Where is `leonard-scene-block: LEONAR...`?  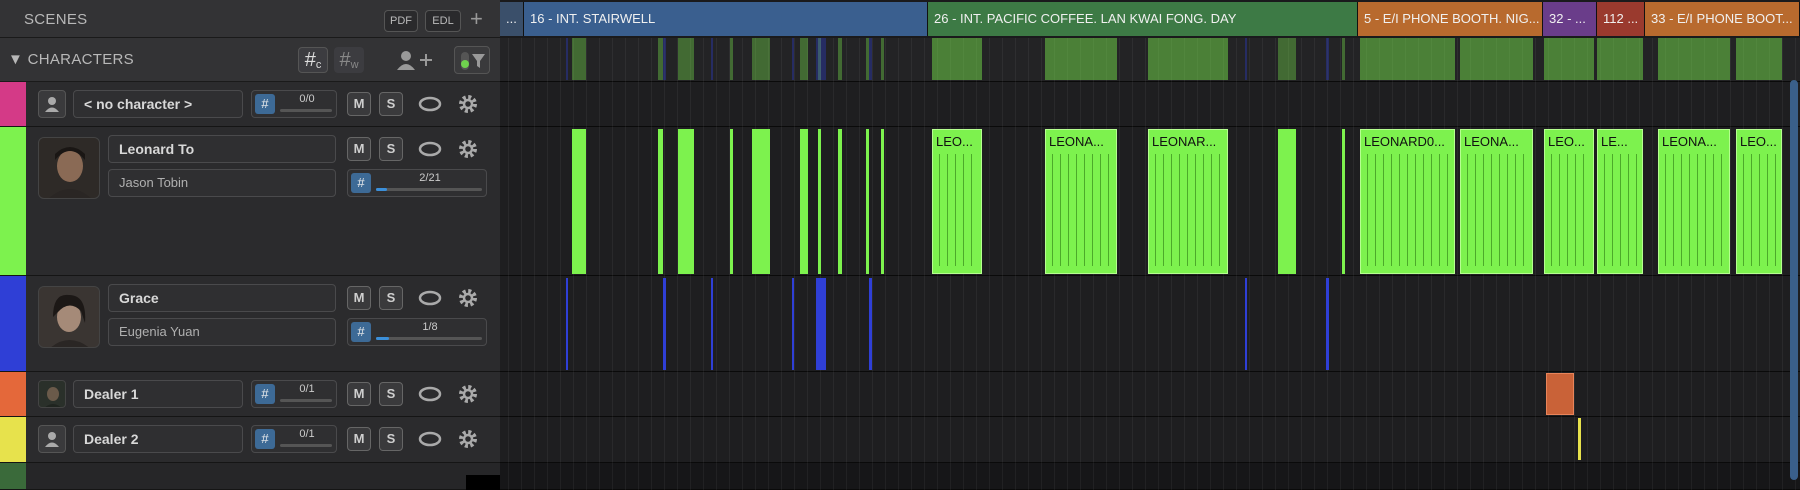 leonard-scene-block: LEONAR... is located at coordinates (1188, 201).